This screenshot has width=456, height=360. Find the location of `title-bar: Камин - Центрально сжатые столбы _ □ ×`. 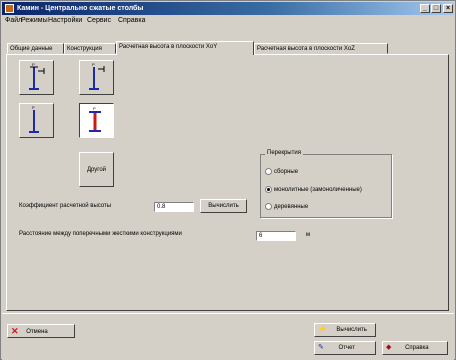

title-bar: Камин - Центрально сжатые столбы _ □ × is located at coordinates (228, 8).